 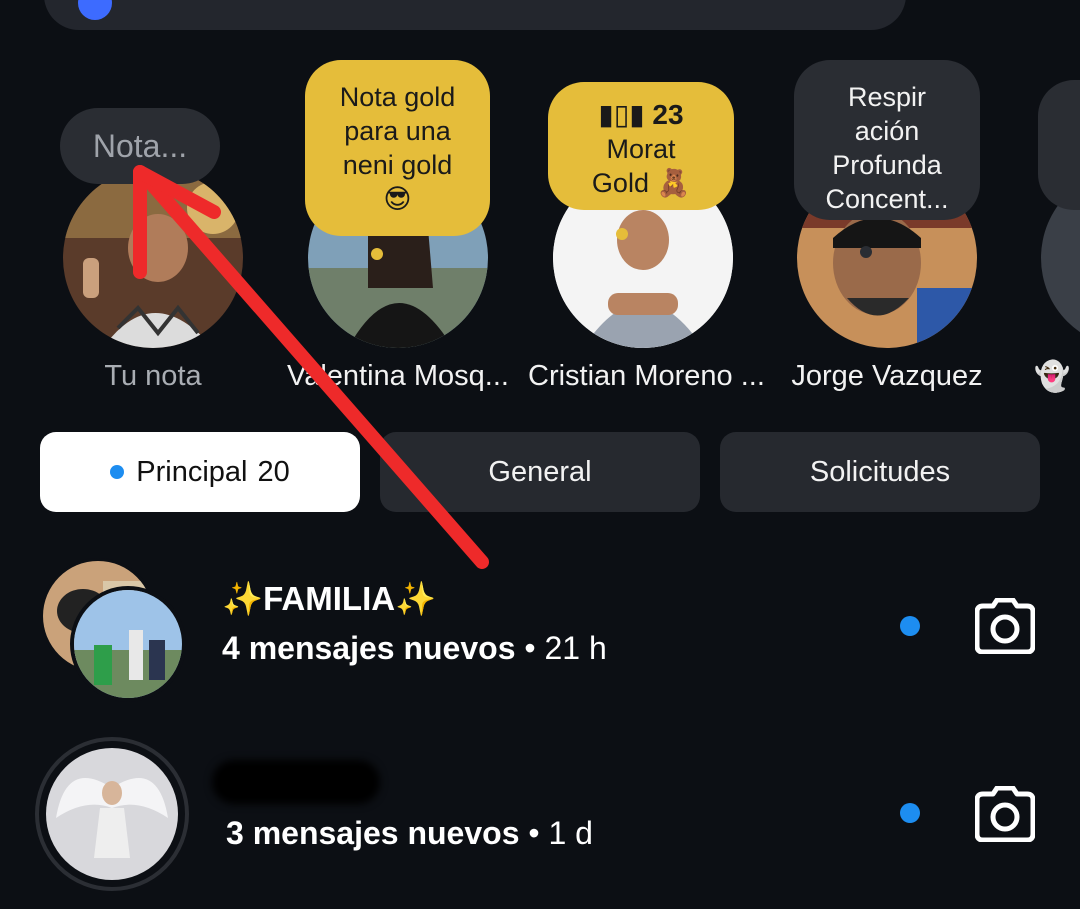 I want to click on avatar, so click(x=112, y=814).